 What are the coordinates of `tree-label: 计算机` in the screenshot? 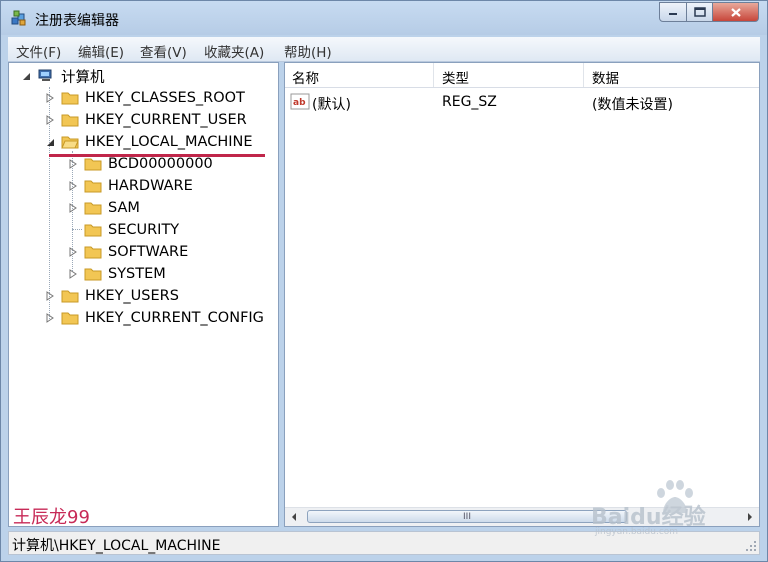 It's located at (83, 77).